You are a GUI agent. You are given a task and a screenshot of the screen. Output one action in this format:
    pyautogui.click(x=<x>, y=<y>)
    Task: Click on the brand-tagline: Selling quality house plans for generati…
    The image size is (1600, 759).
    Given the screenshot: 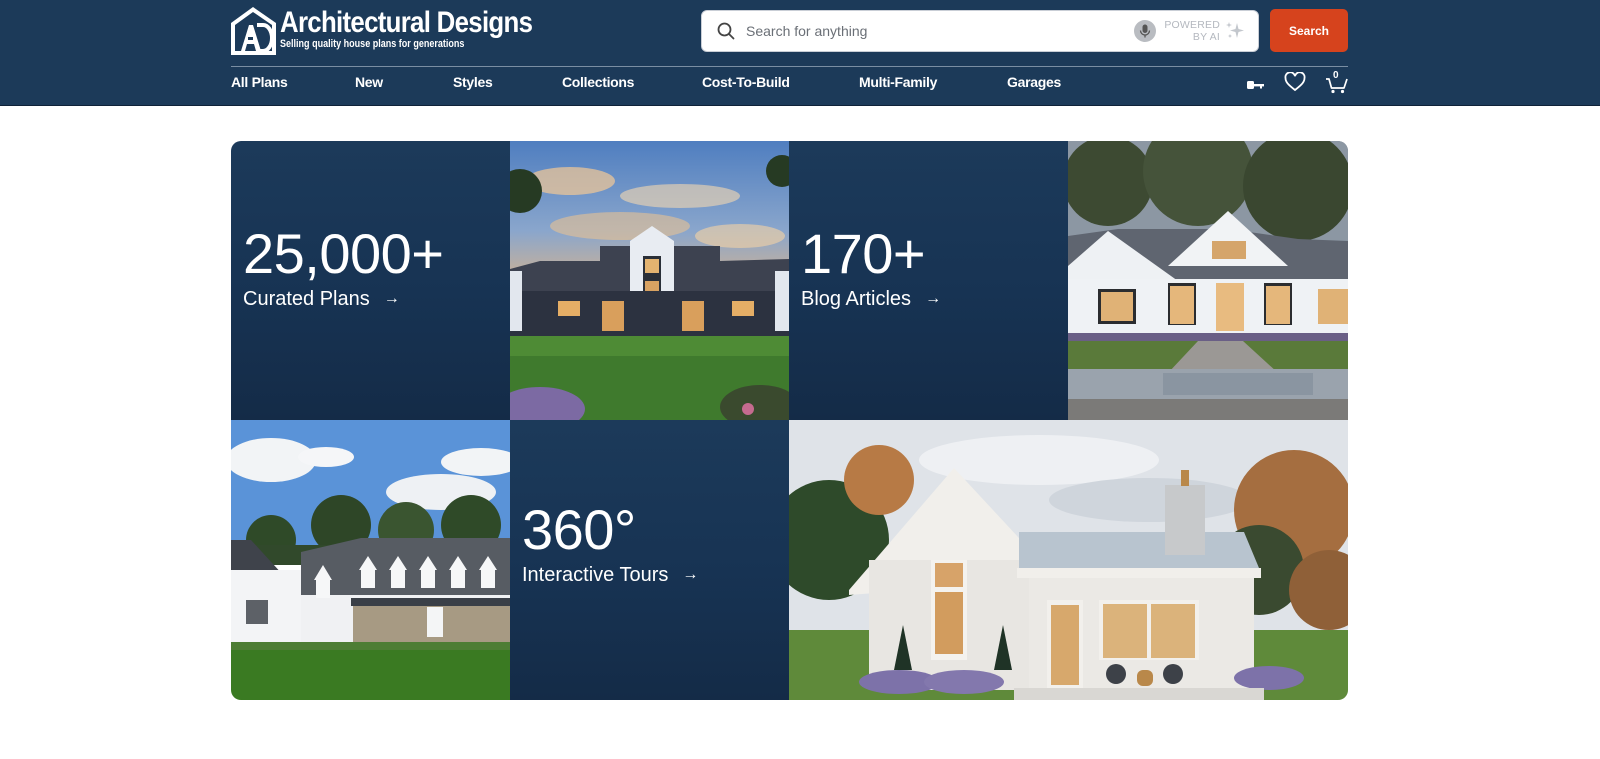 What is the action you would take?
    pyautogui.click(x=372, y=44)
    